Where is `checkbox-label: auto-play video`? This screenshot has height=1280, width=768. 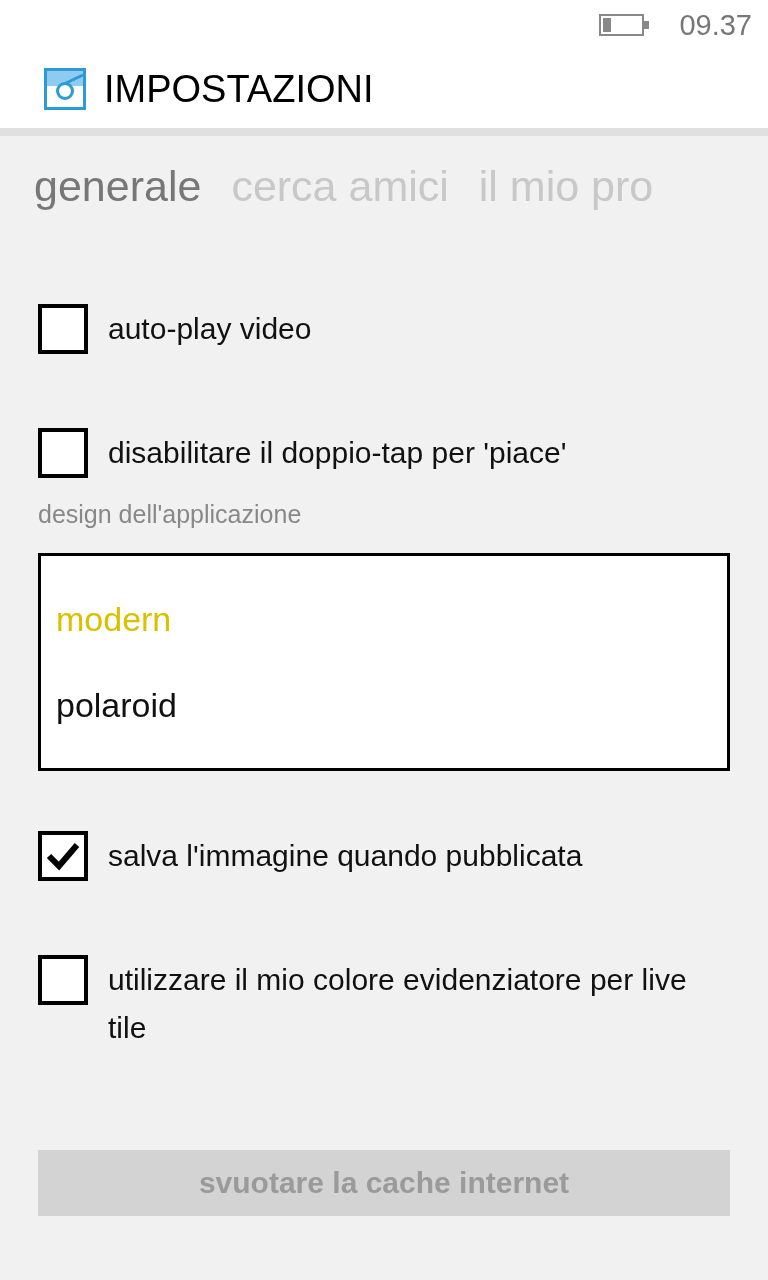
checkbox-label: auto-play video is located at coordinates (210, 329).